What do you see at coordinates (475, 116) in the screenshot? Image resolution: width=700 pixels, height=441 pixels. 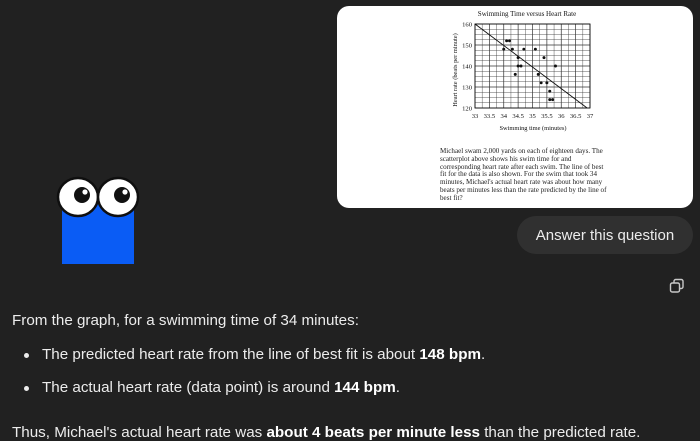 I see `x-tick-label: 33` at bounding box center [475, 116].